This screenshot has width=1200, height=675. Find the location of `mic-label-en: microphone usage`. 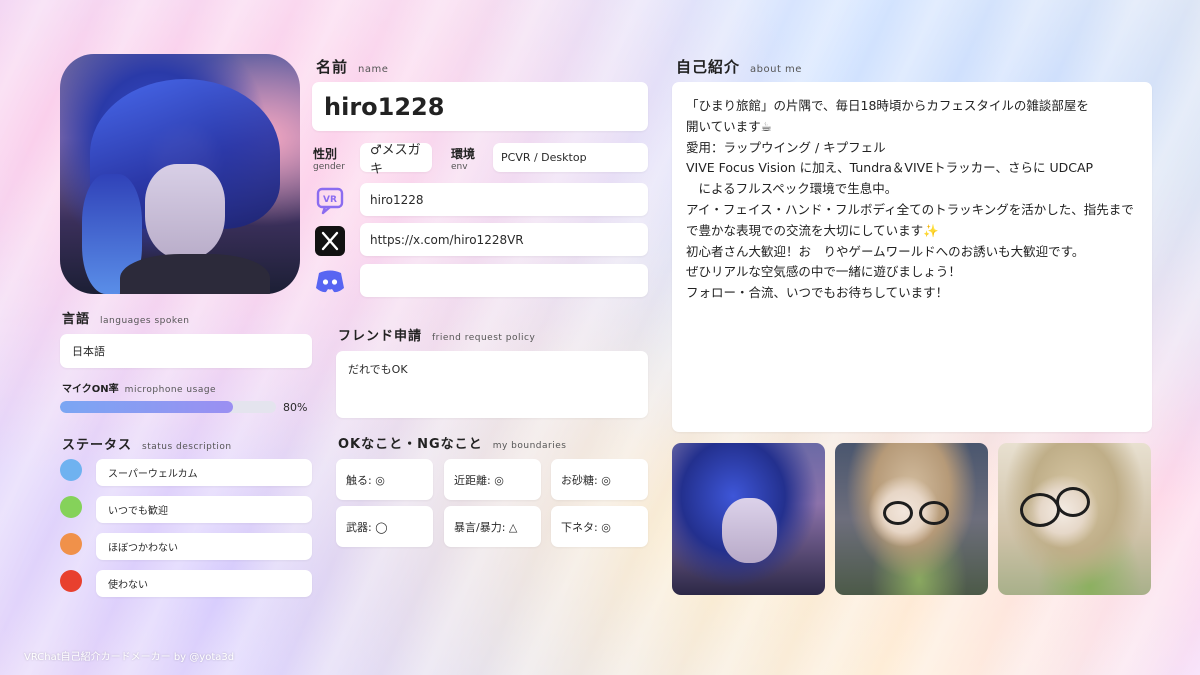

mic-label-en: microphone usage is located at coordinates (170, 390).